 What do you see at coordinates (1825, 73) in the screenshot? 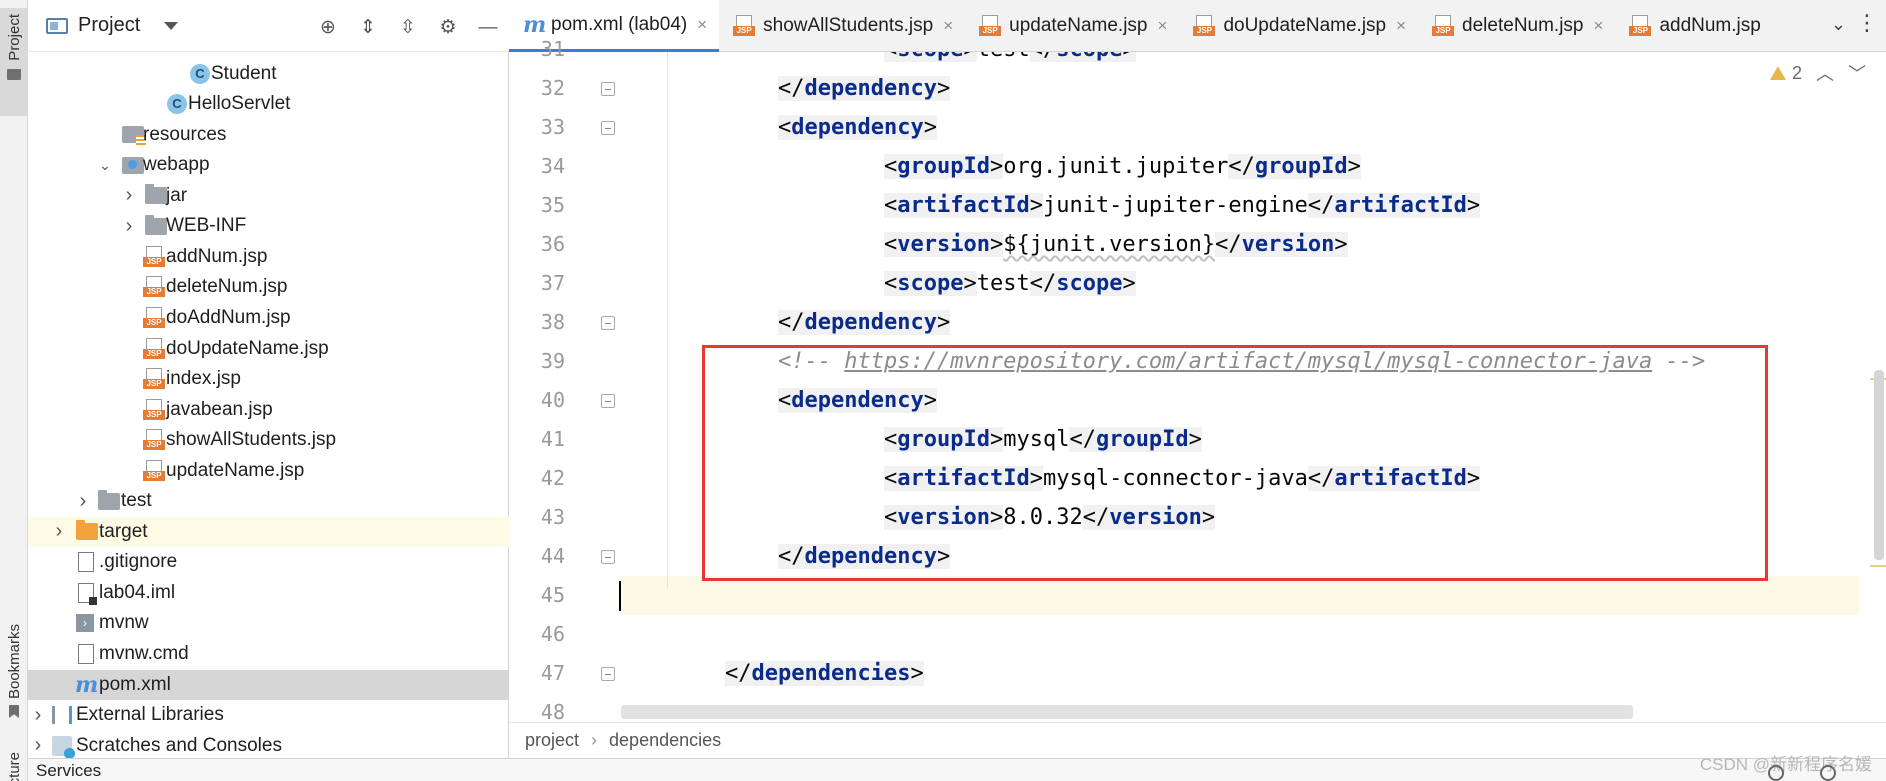
I see `previous-highlight-icon: ︿` at bounding box center [1825, 73].